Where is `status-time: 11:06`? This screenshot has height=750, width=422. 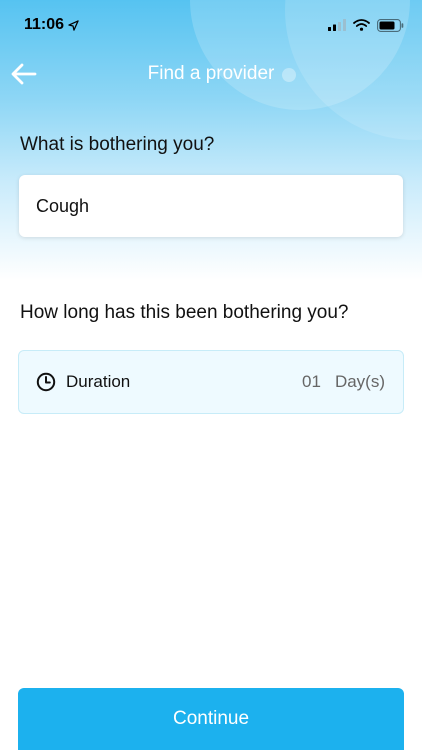
status-time: 11:06 is located at coordinates (51, 25).